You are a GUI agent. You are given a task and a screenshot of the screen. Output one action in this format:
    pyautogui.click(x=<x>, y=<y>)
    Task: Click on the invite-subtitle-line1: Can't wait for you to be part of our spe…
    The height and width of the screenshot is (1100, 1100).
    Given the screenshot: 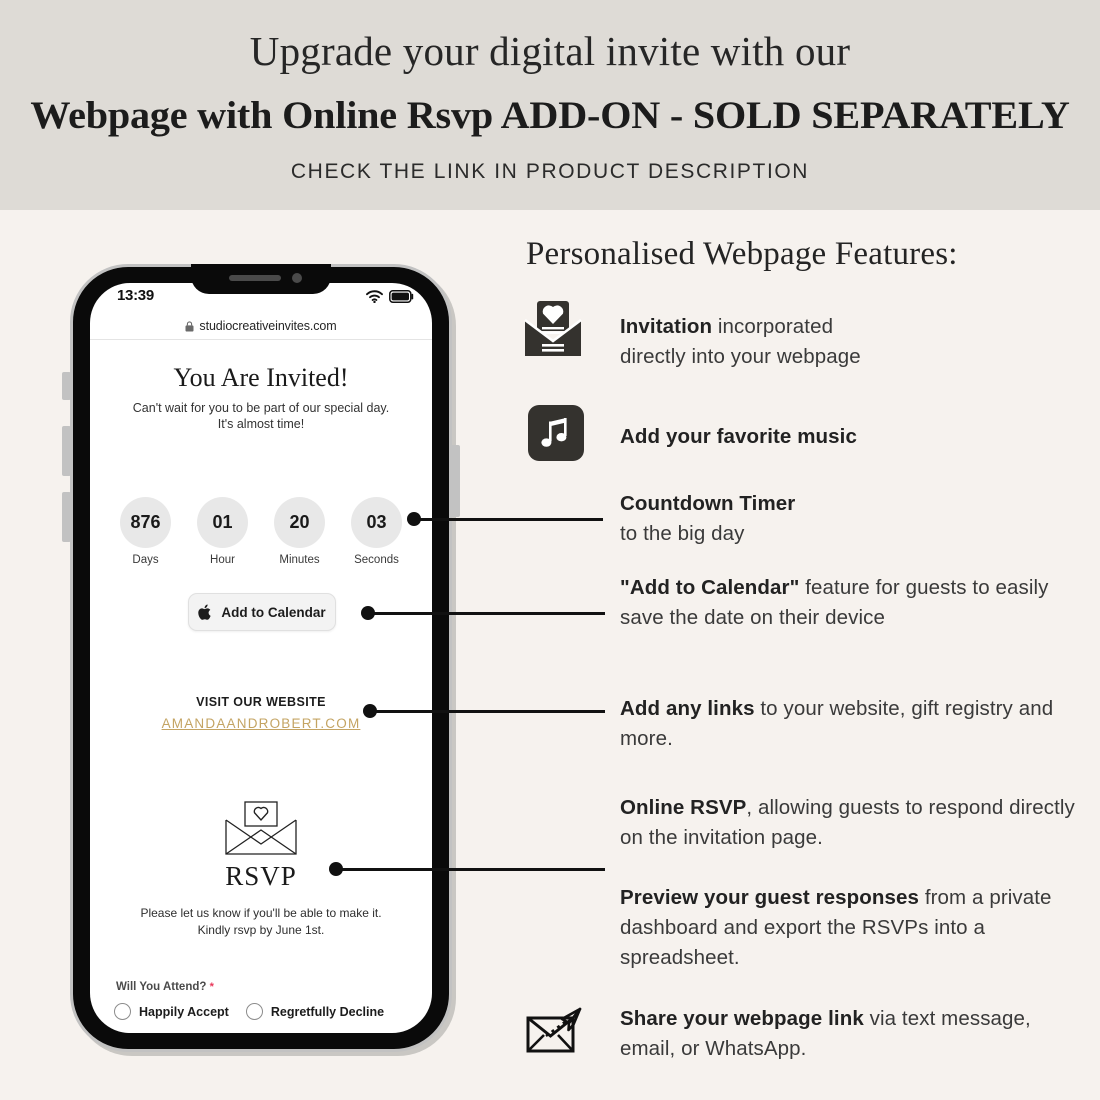 What is the action you would take?
    pyautogui.click(x=261, y=408)
    